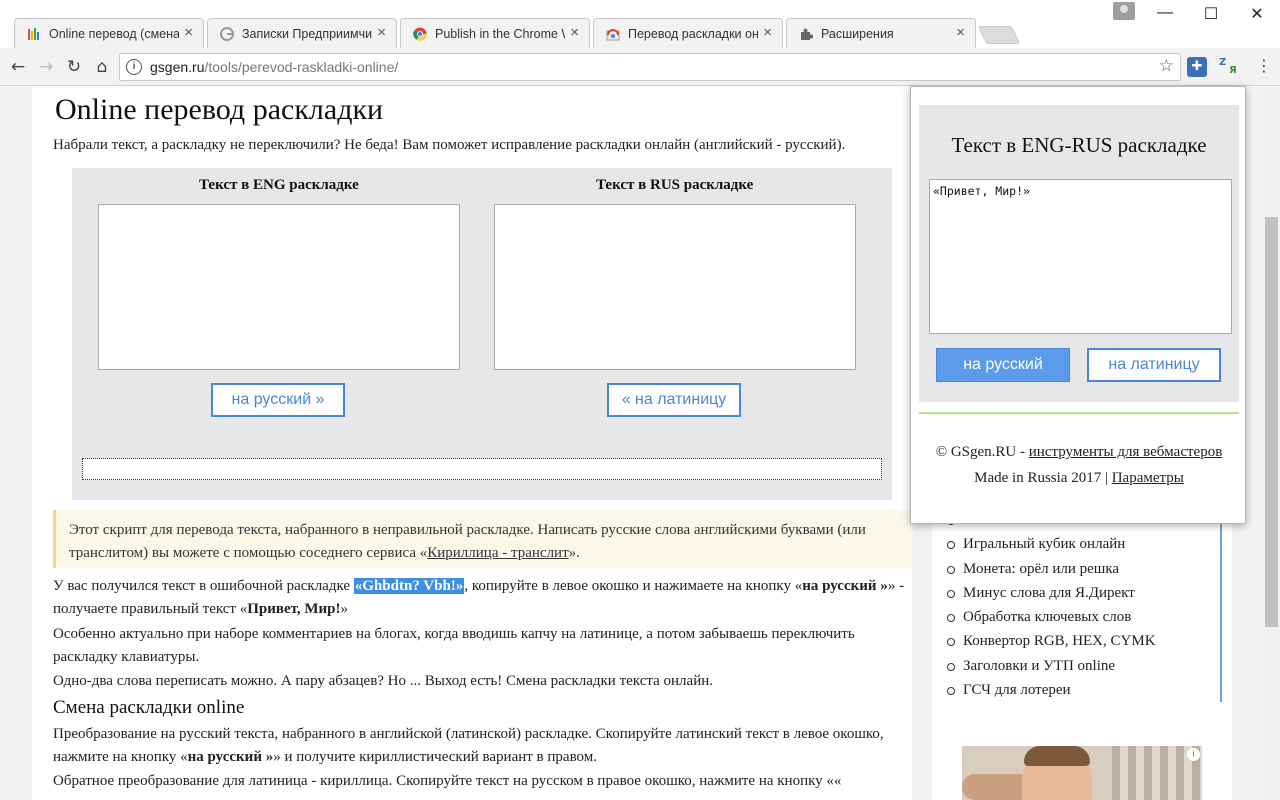 Image resolution: width=1280 pixels, height=800 pixels. Describe the element at coordinates (344, 609) in the screenshot. I see `p1-text-d: »` at that location.